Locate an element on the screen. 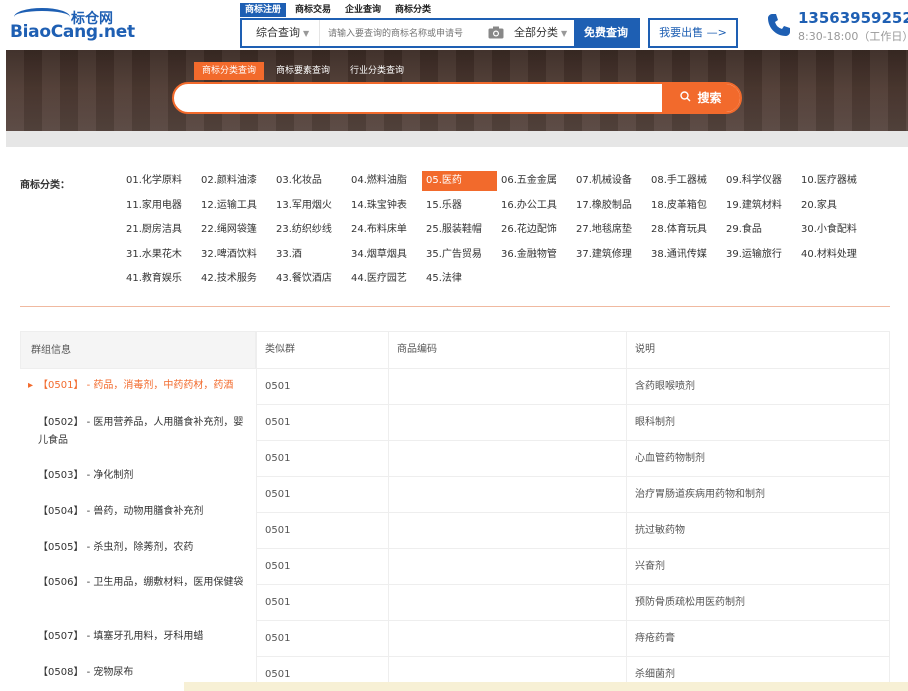  category-item: 13.军用烟火 is located at coordinates (309, 206).